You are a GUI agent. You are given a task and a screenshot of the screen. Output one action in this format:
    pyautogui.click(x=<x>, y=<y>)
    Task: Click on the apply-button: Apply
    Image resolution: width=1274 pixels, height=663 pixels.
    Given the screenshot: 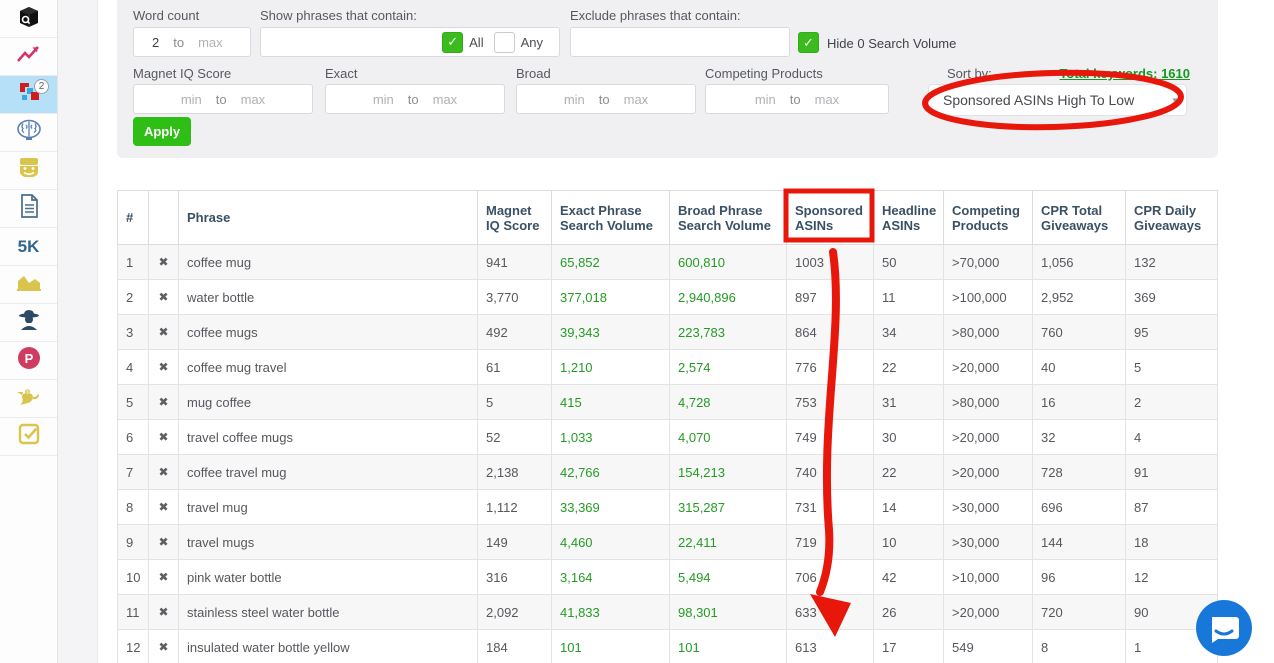 What is the action you would take?
    pyautogui.click(x=162, y=131)
    